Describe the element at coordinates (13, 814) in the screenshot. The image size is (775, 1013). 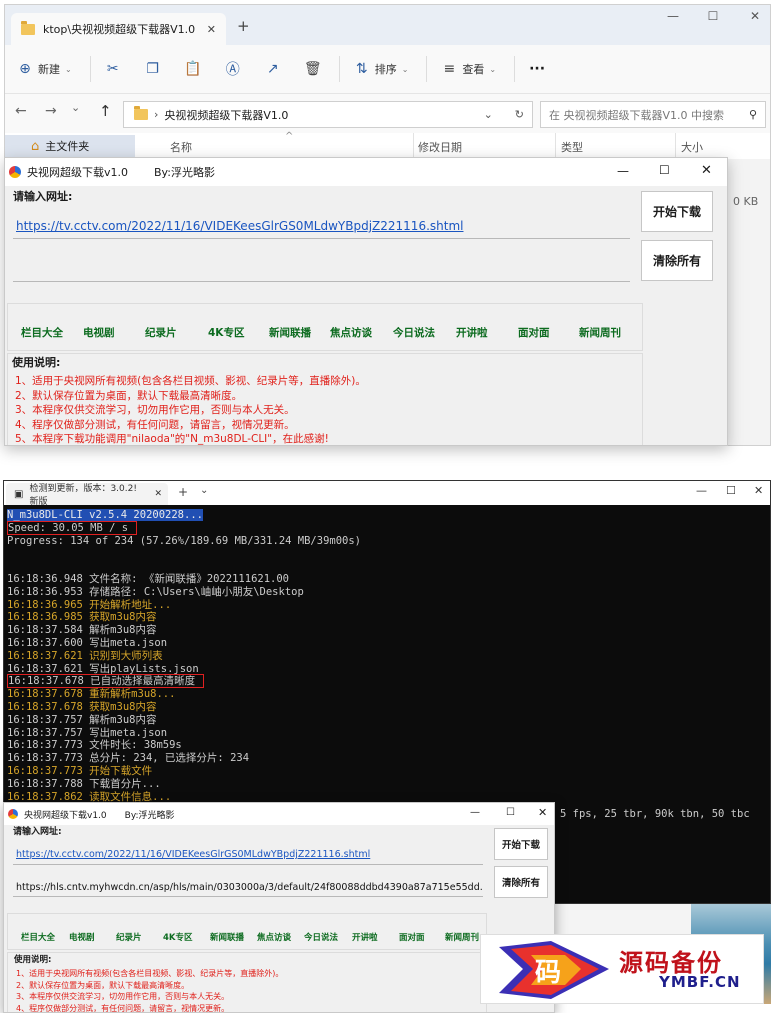
I see `app-logo-icon` at that location.